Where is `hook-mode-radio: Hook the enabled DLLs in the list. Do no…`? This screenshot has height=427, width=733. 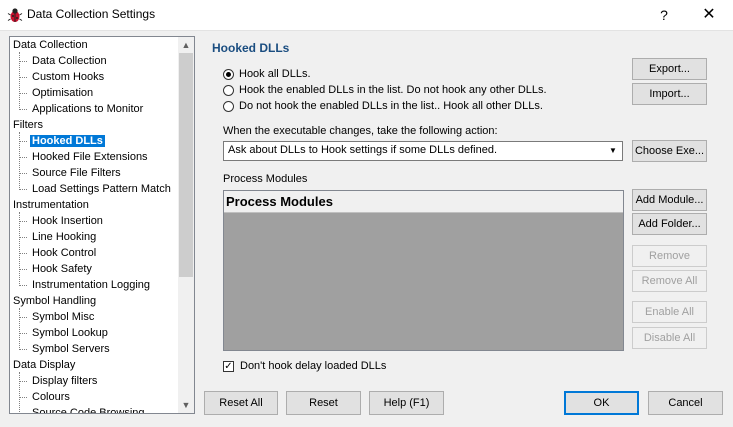
hook-mode-radio: Hook the enabled DLLs in the list. Do no… is located at coordinates (385, 90).